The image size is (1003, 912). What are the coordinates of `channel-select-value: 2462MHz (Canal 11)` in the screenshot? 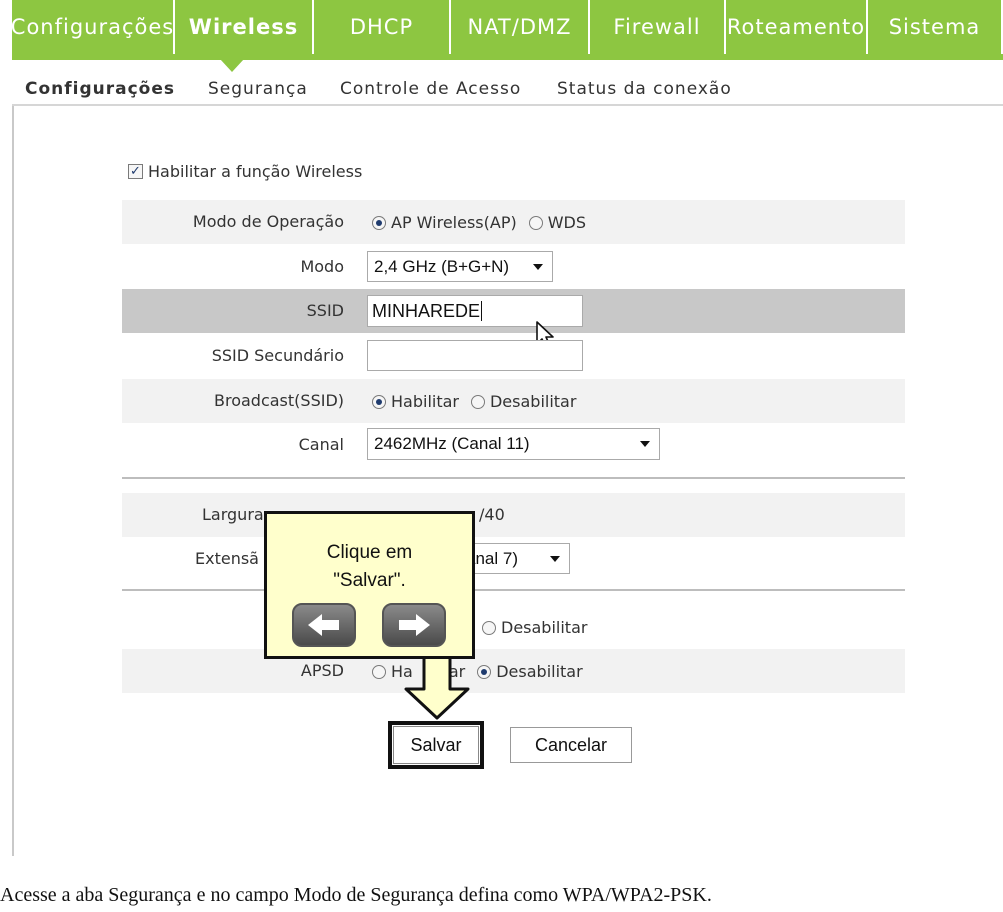 It's located at (452, 443).